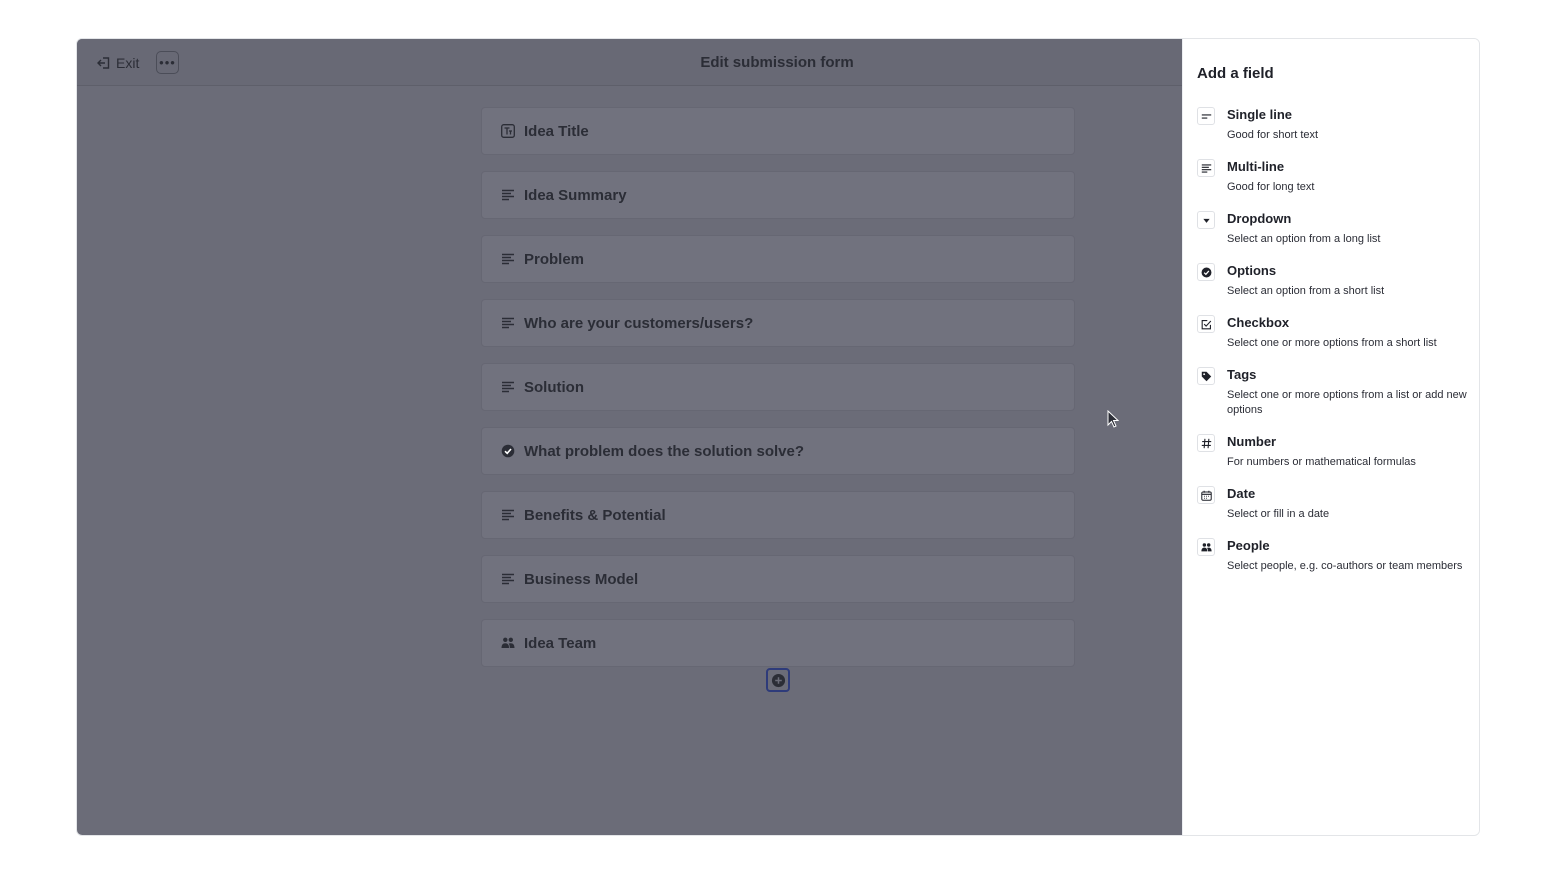 This screenshot has height=875, width=1555. Describe the element at coordinates (778, 515) in the screenshot. I see `form-field-card: Benefits & Potential` at that location.